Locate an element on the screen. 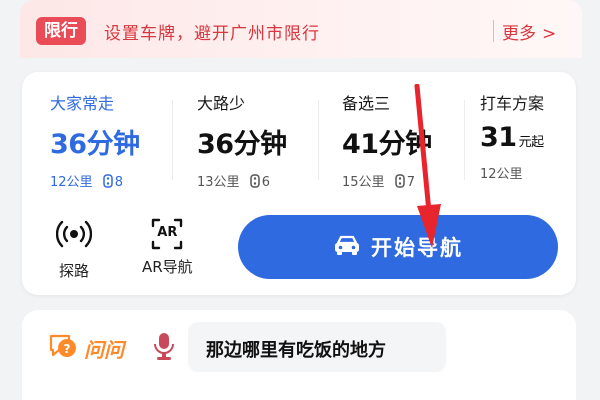  route-price-value: 31 is located at coordinates (498, 137).